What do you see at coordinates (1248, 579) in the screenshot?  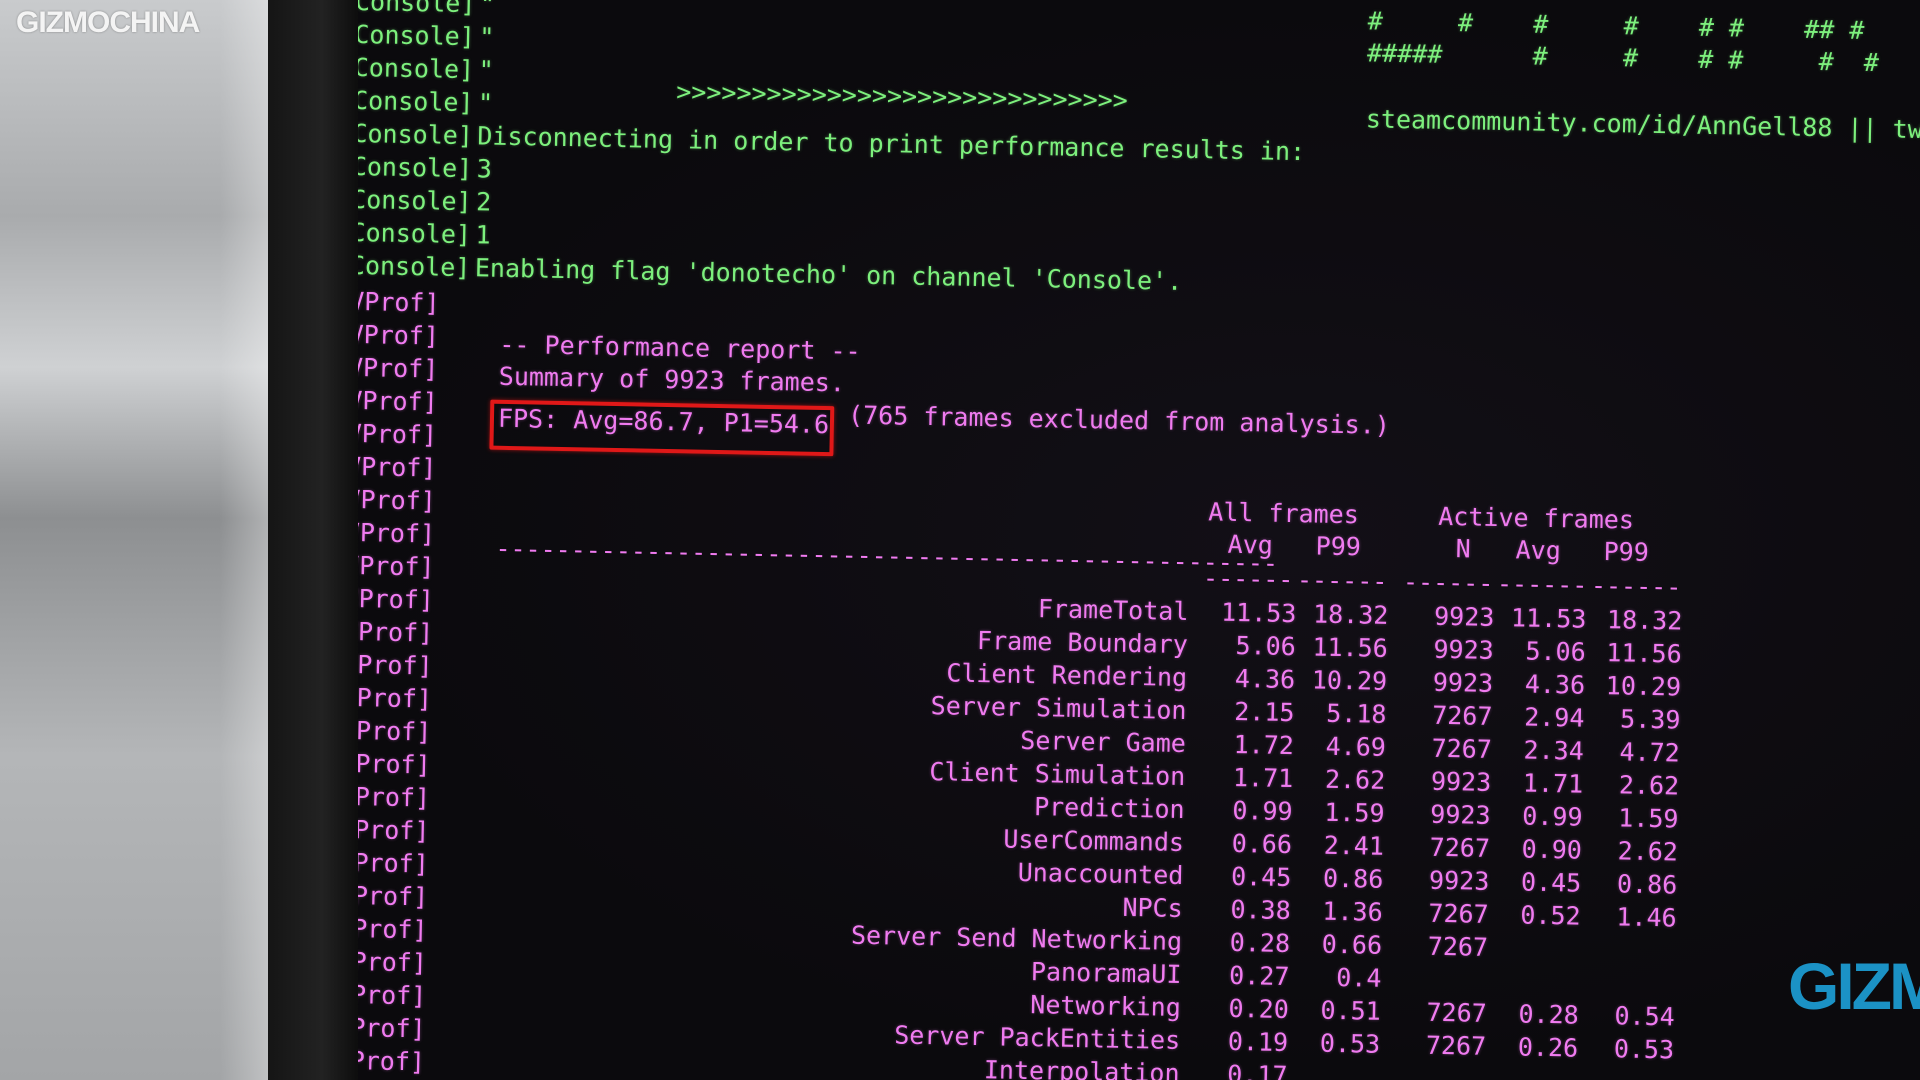 I see `rule-all-avg: ------` at bounding box center [1248, 579].